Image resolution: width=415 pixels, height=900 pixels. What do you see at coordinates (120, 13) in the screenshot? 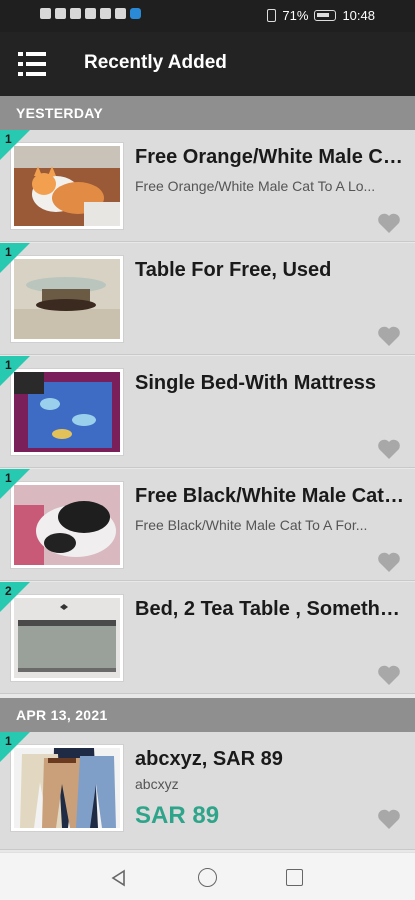
I see `app-notification-icon` at bounding box center [120, 13].